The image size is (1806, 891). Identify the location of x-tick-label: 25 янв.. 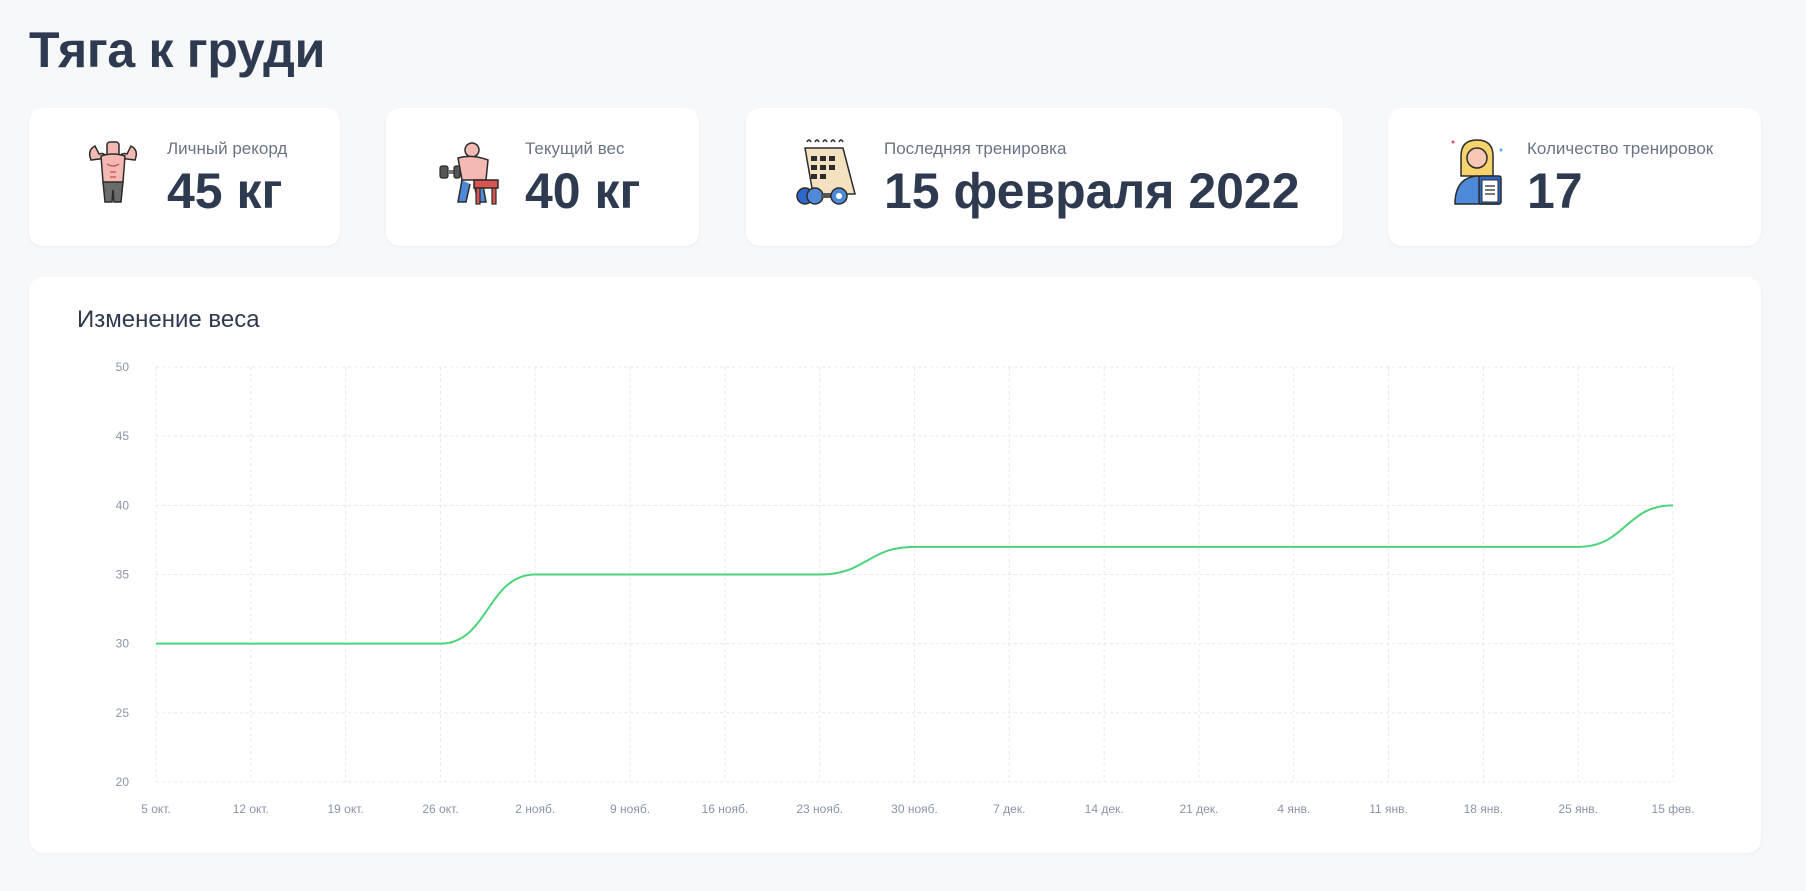
(1578, 809).